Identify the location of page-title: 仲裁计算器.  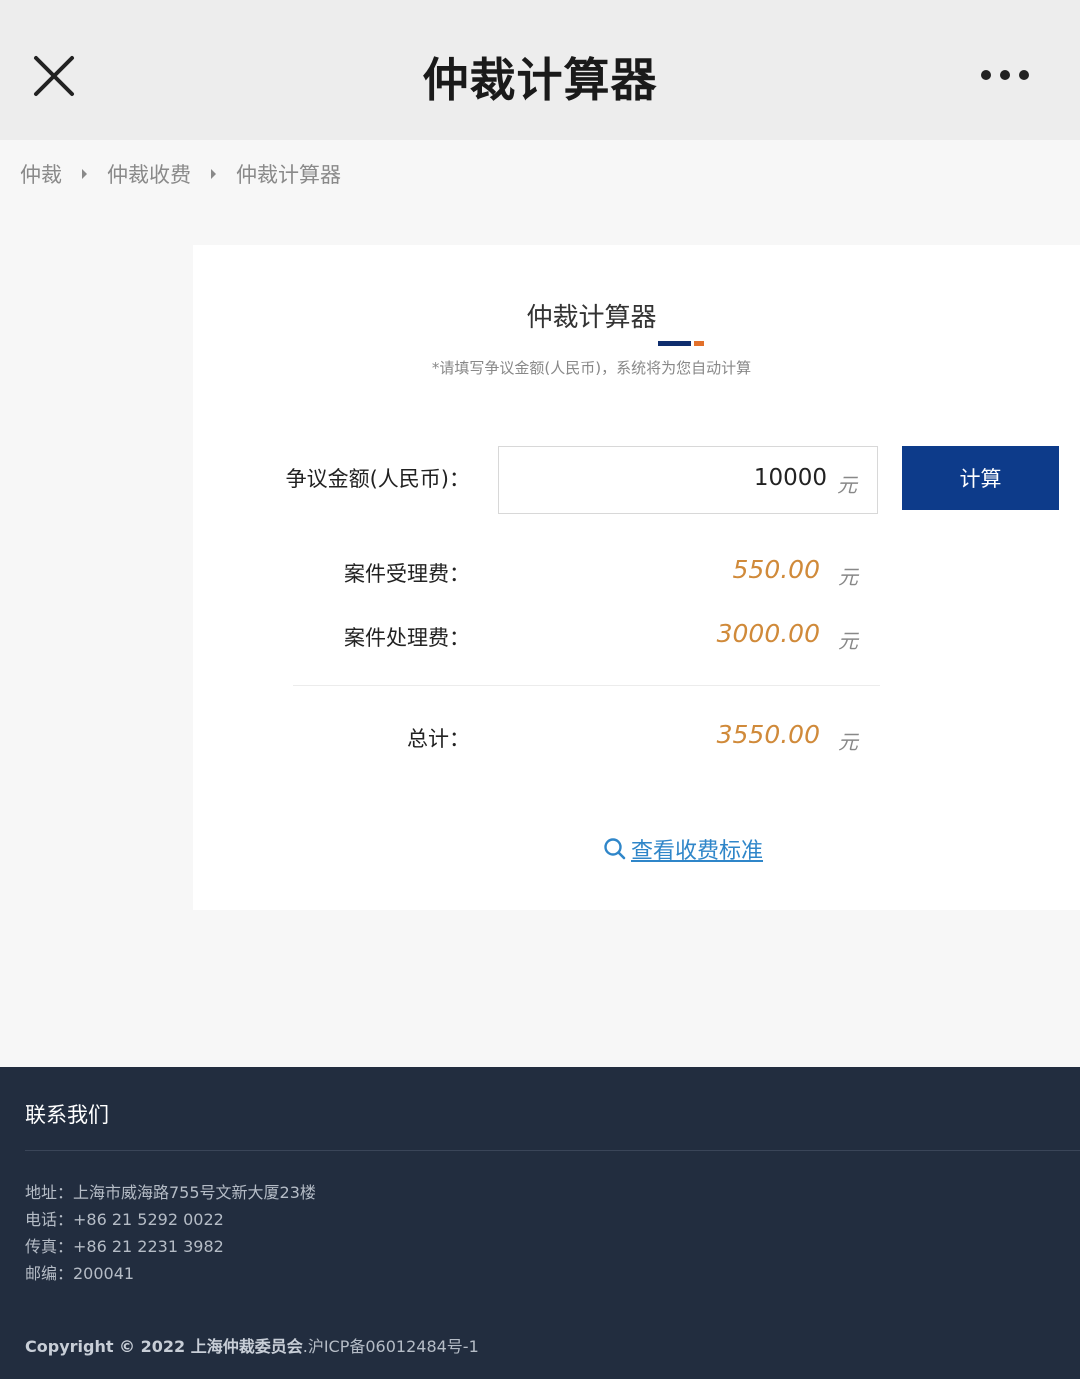
(540, 80).